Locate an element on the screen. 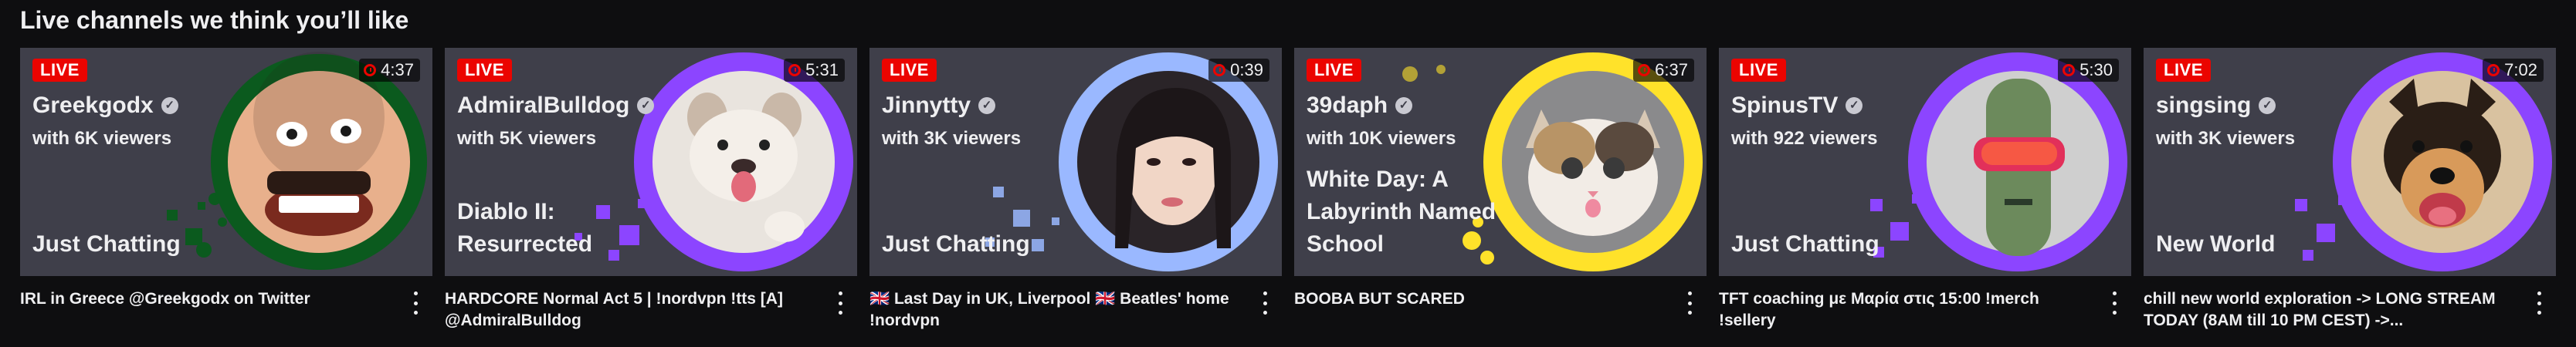 The image size is (2576, 347). uptime-badge: 4:37 is located at coordinates (389, 70).